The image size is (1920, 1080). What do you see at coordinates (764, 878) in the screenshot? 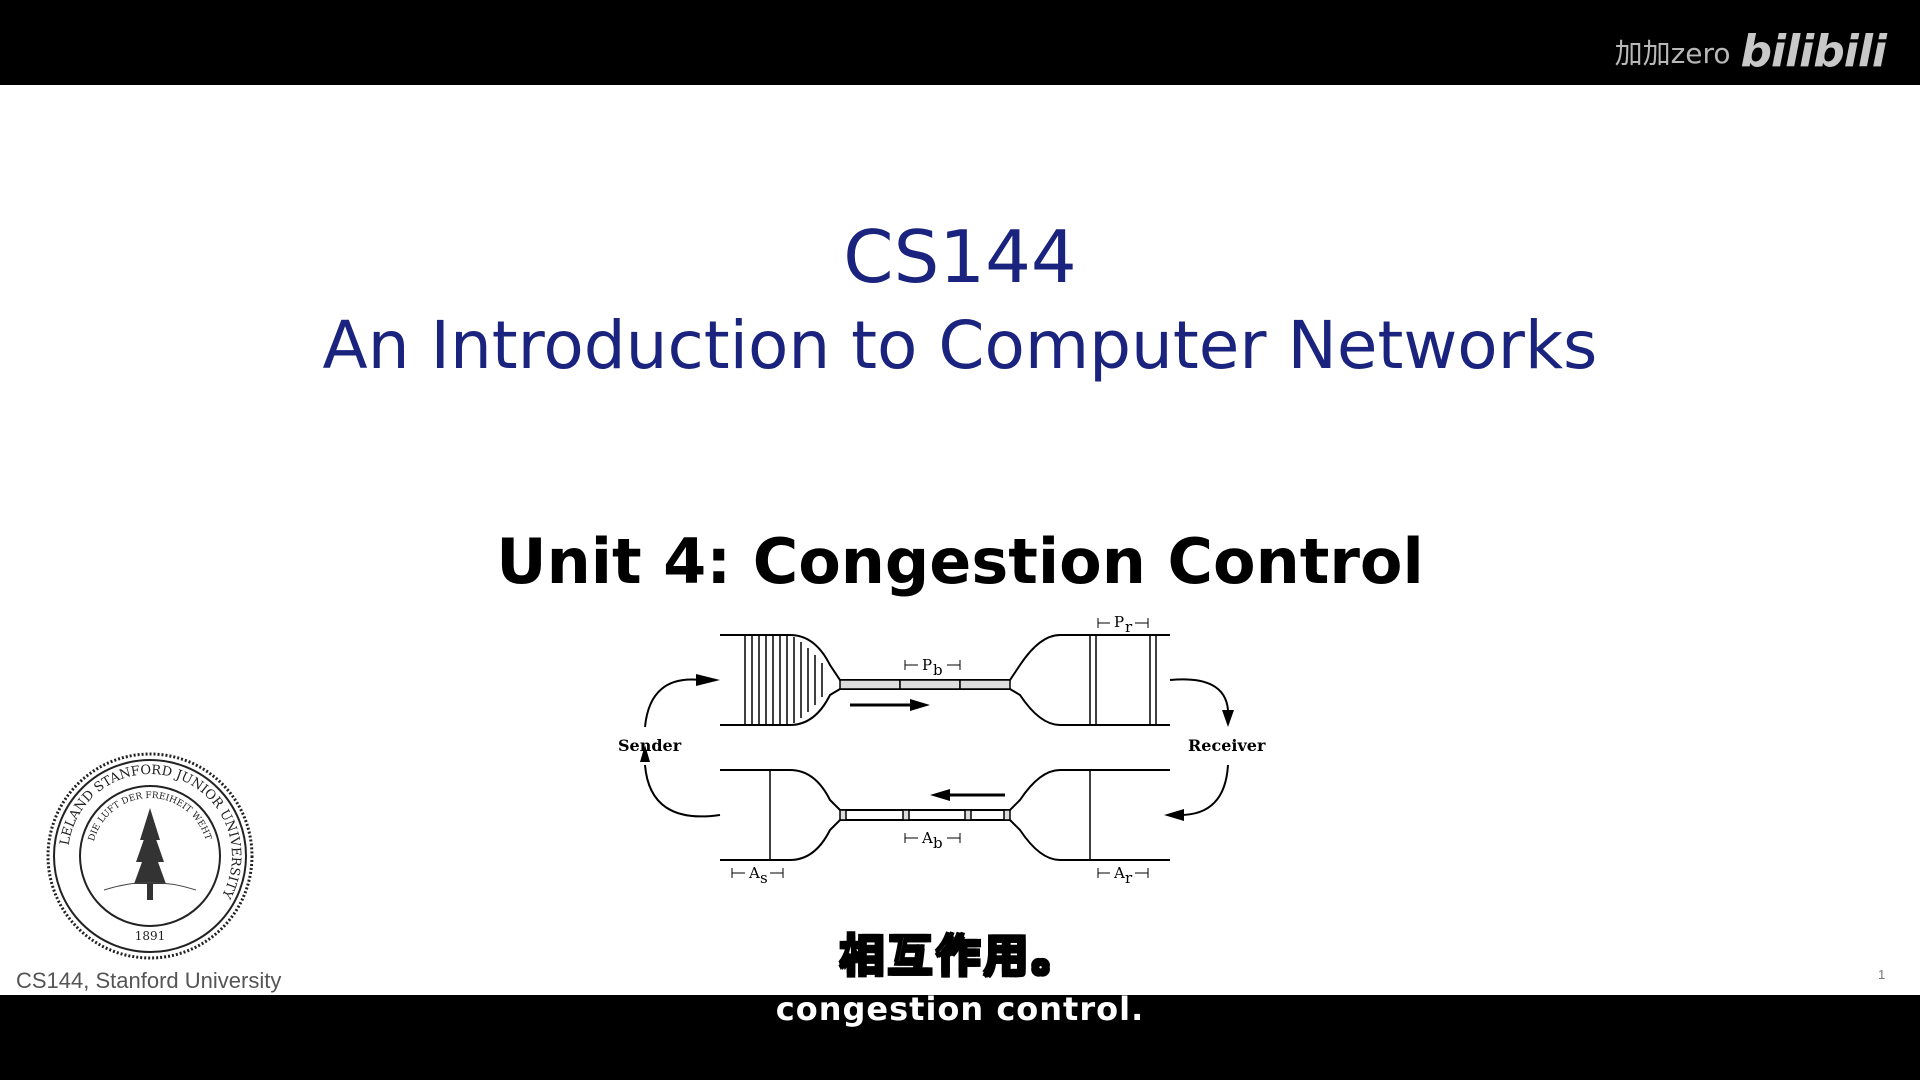
I see `as-sub: s` at bounding box center [764, 878].